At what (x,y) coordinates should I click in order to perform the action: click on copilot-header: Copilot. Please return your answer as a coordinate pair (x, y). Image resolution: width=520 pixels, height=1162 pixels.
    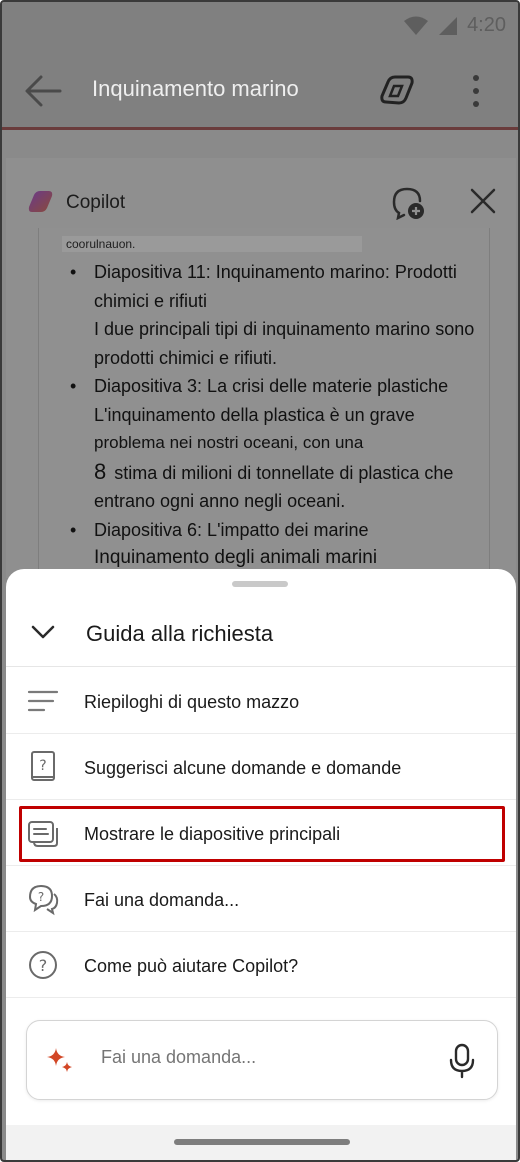
    Looking at the image, I should click on (261, 198).